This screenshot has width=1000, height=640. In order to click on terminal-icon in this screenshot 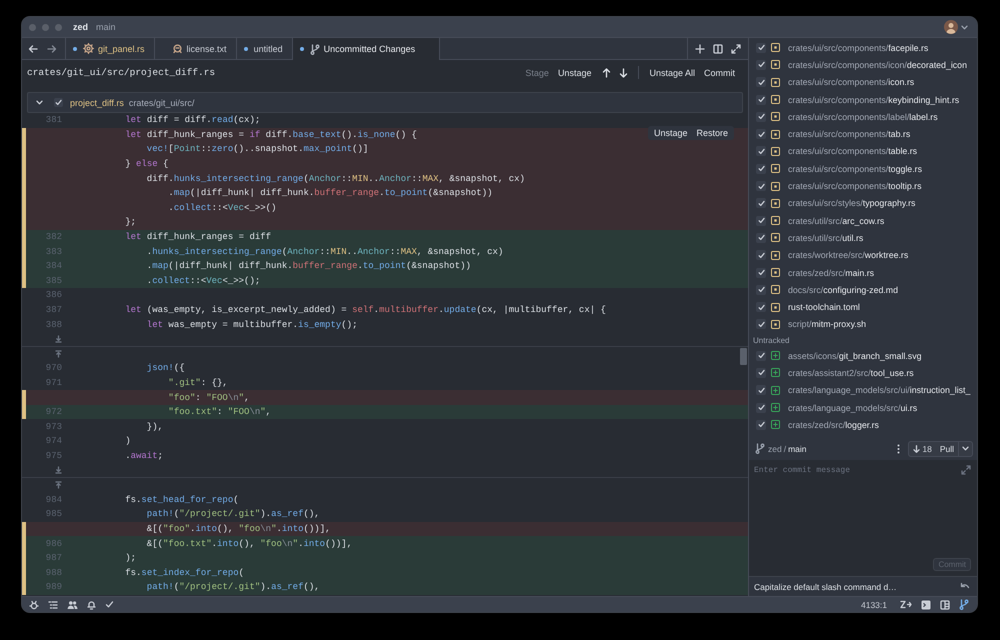, I will do `click(926, 605)`.